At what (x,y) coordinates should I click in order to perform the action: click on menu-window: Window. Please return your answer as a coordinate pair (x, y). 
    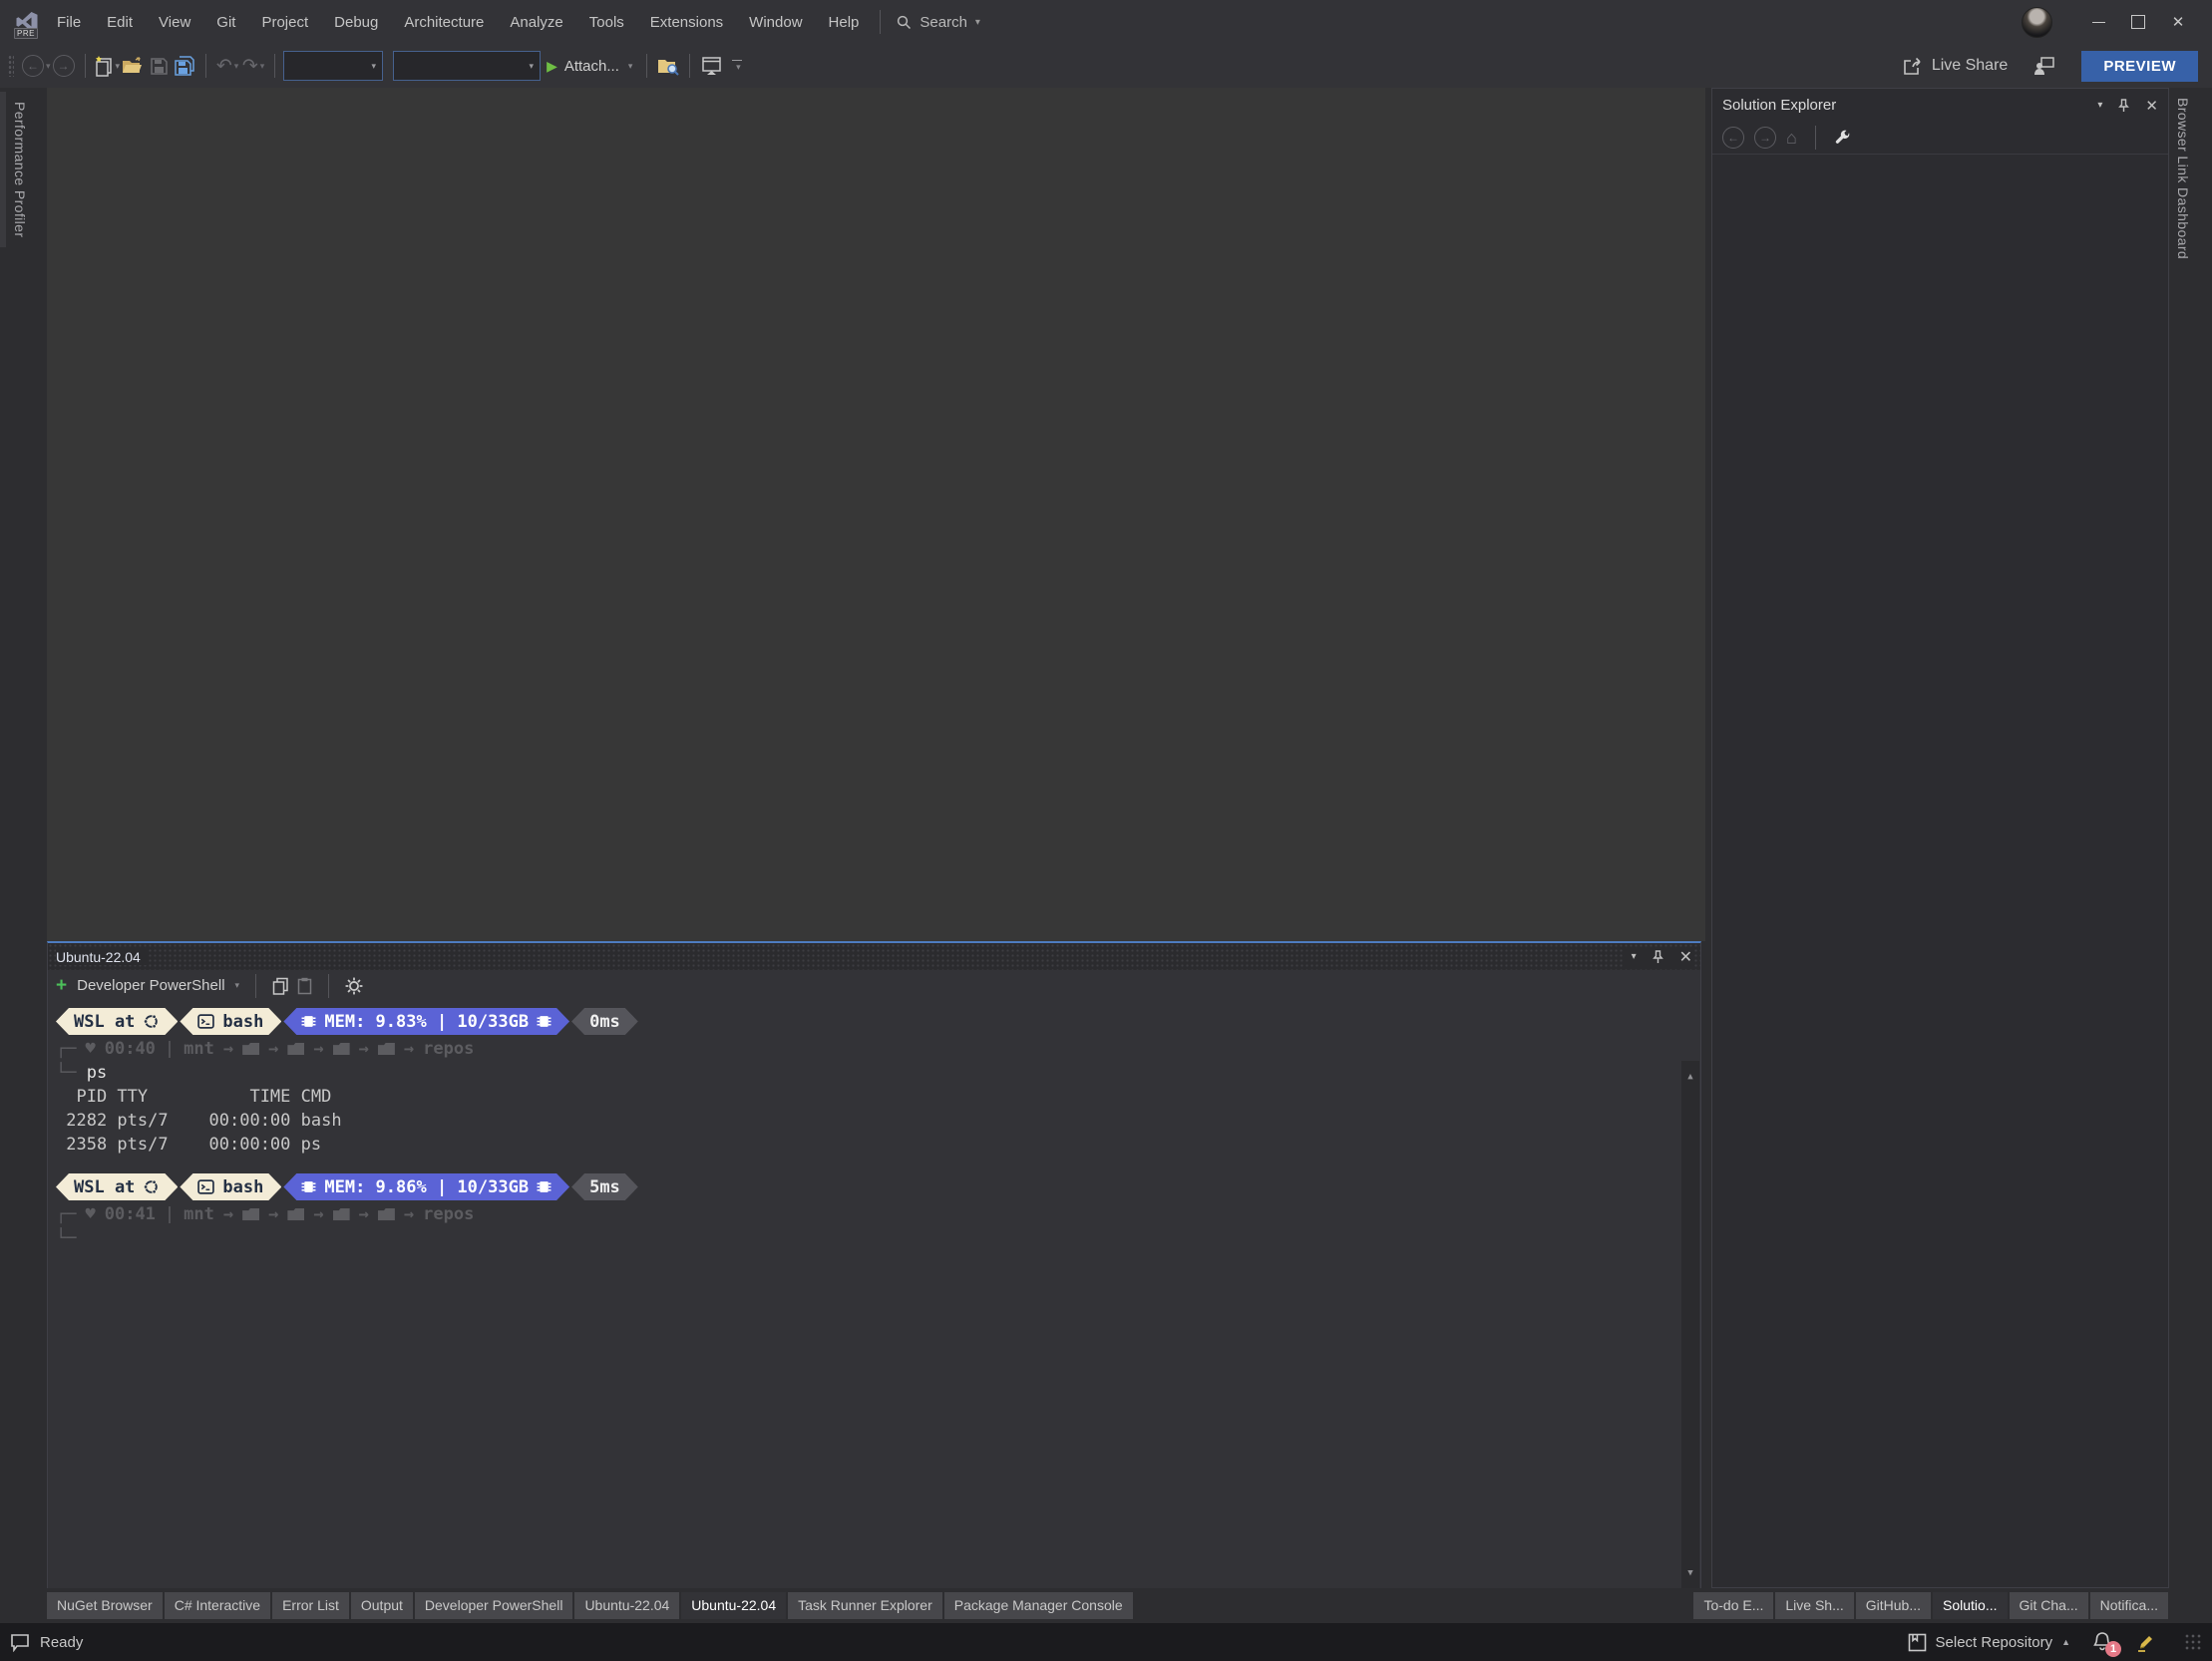
    Looking at the image, I should click on (775, 22).